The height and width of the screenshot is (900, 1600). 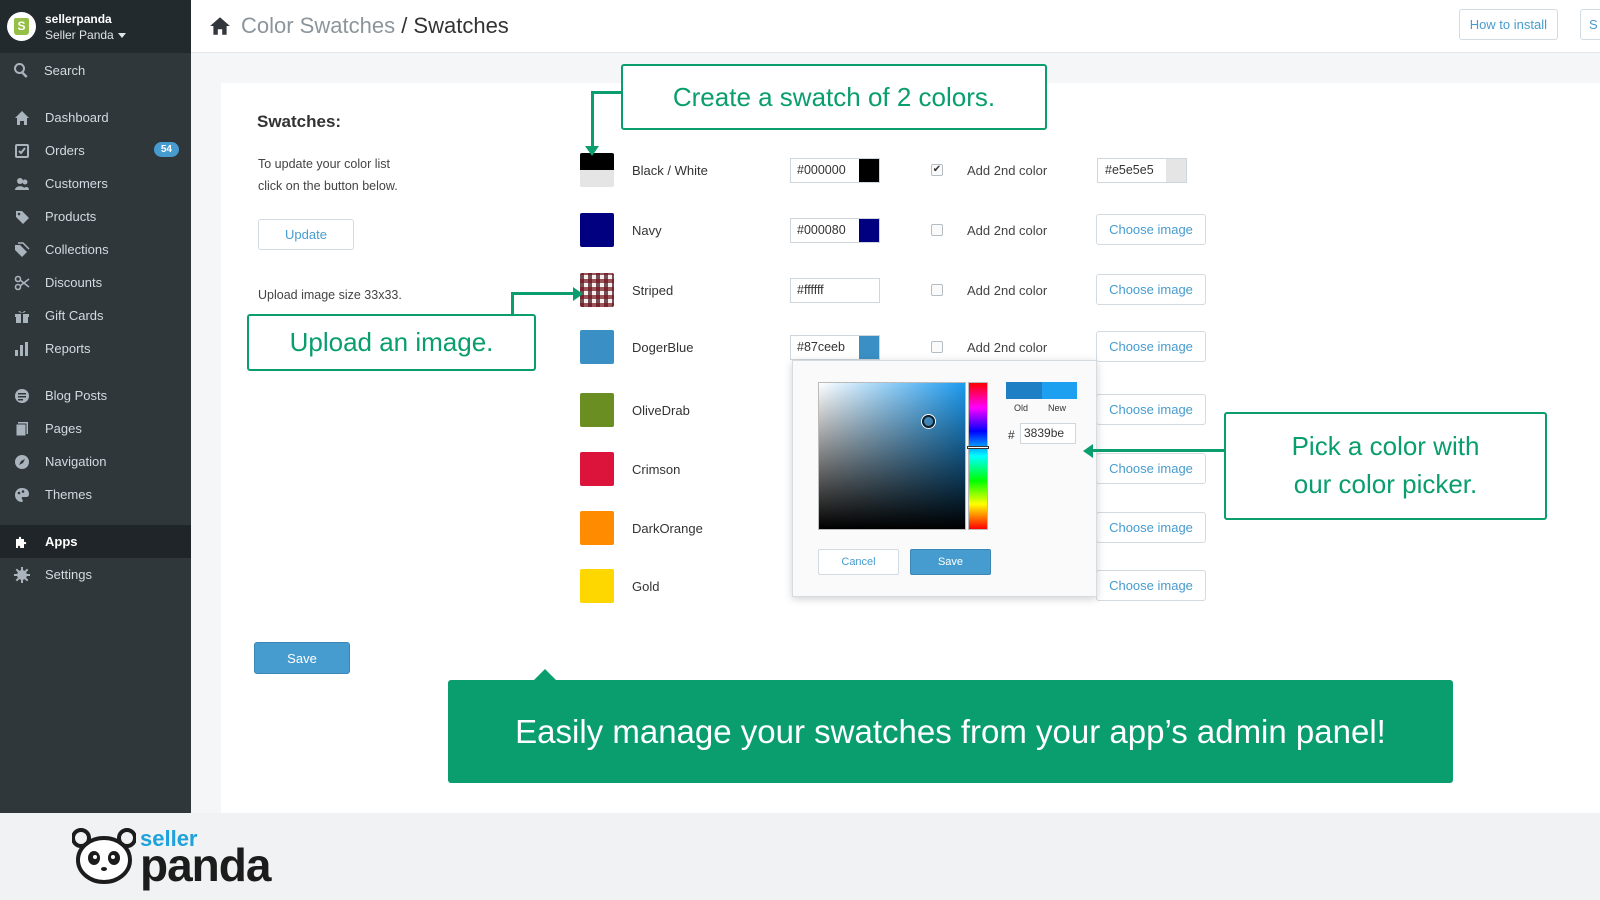 I want to click on breadcrumb: Color Swatches / Swatches, so click(x=375, y=26).